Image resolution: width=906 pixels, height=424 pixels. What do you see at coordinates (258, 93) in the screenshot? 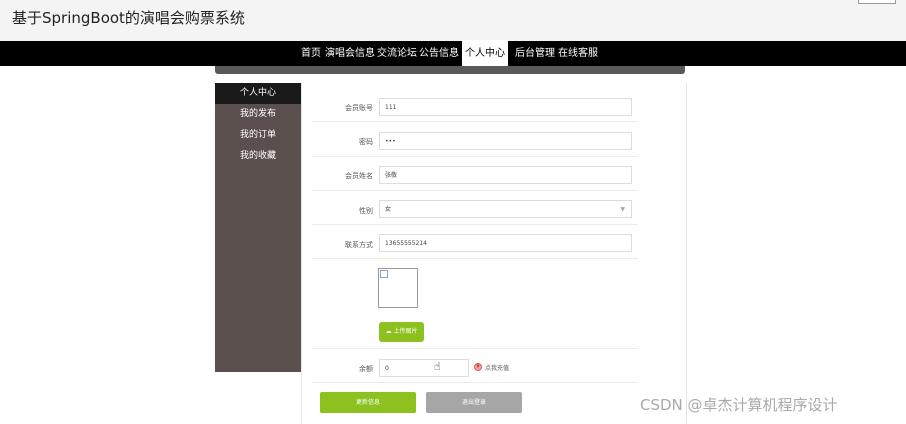
I see `sidebar-item-personal-center: 个人中心` at bounding box center [258, 93].